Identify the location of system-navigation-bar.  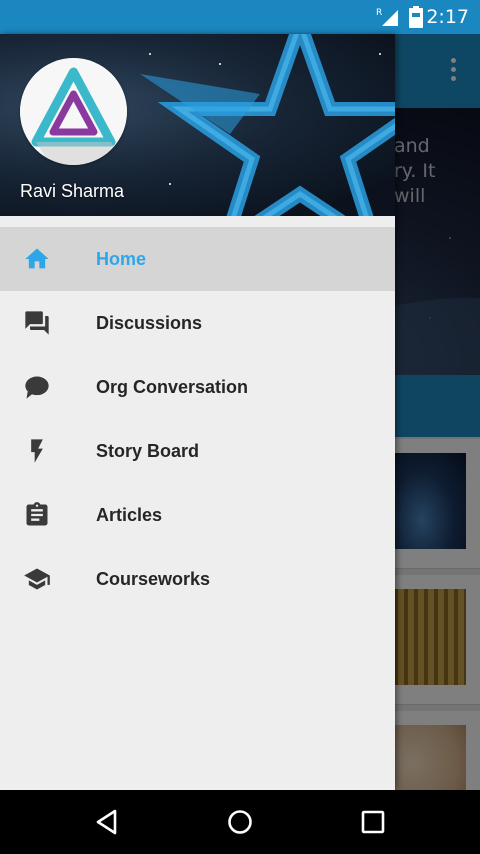
(240, 822).